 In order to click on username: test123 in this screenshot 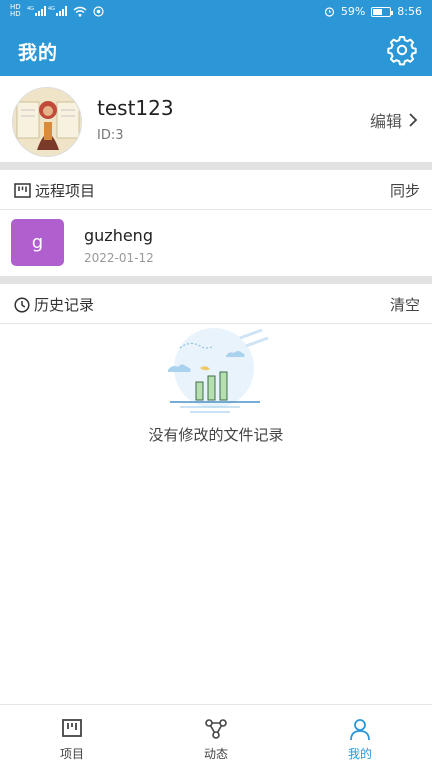, I will do `click(135, 108)`.